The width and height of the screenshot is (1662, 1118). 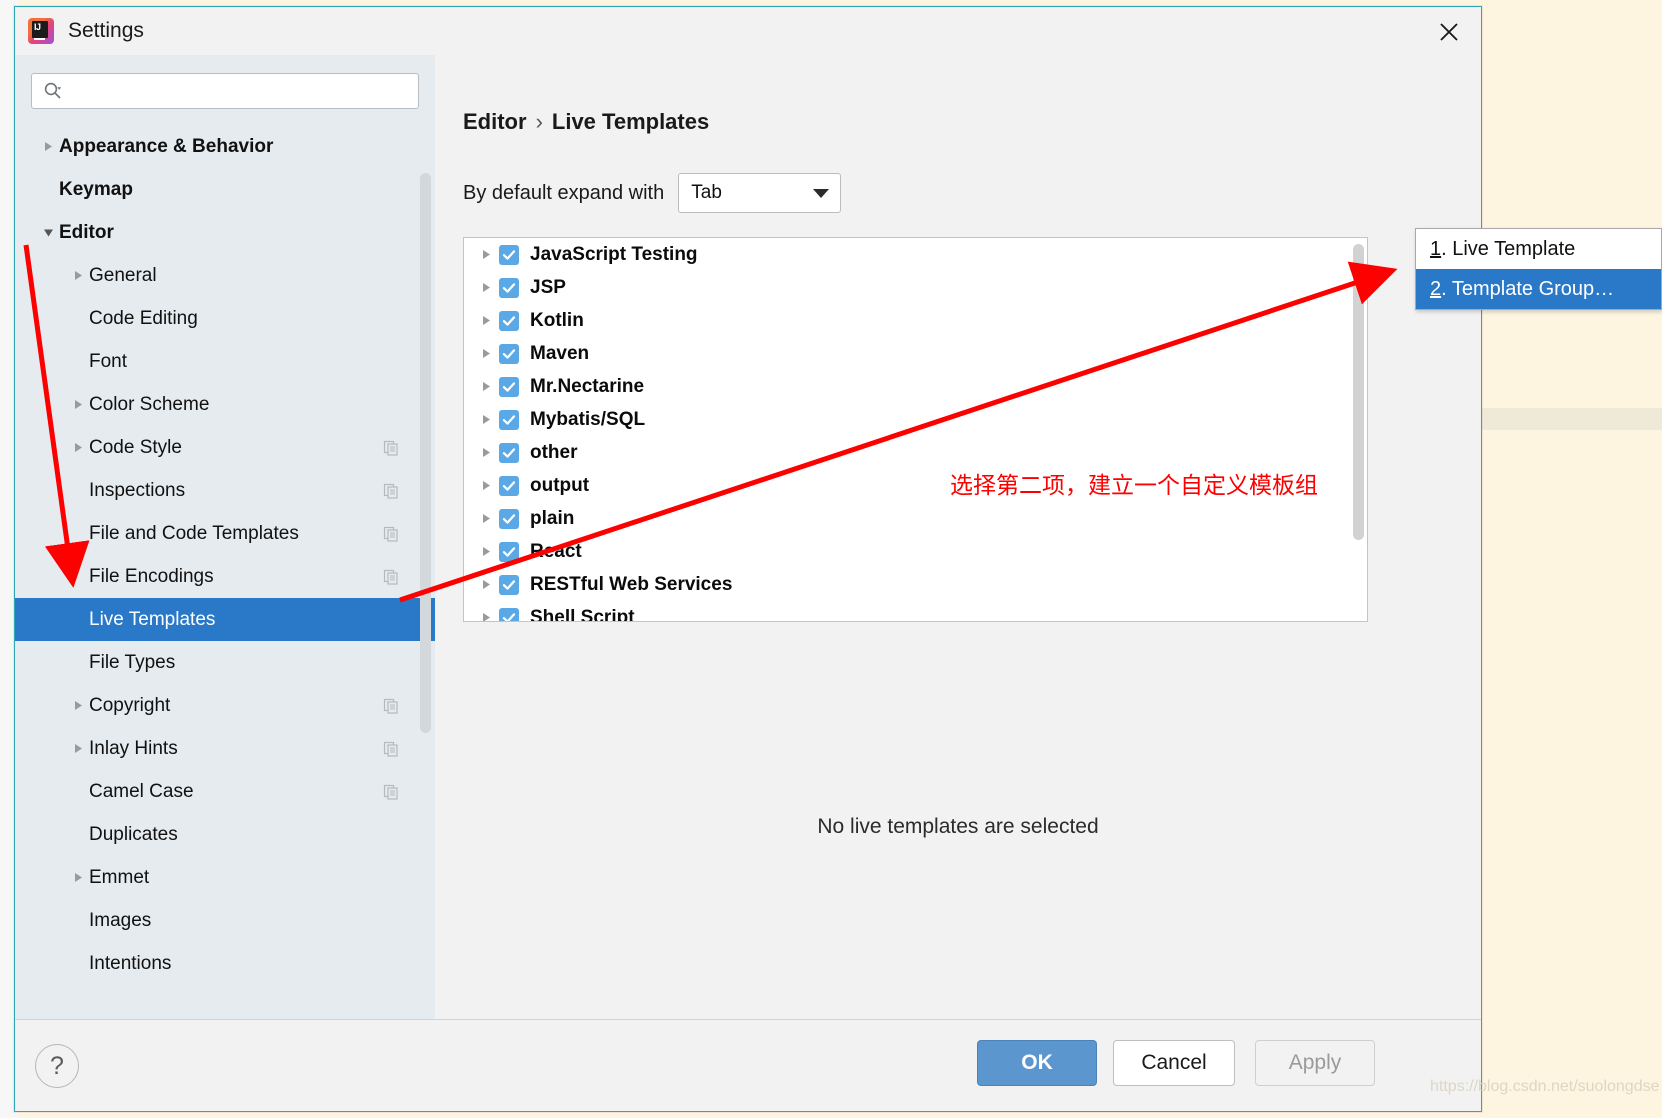 What do you see at coordinates (548, 287) in the screenshot?
I see `template-group-label: JSP` at bounding box center [548, 287].